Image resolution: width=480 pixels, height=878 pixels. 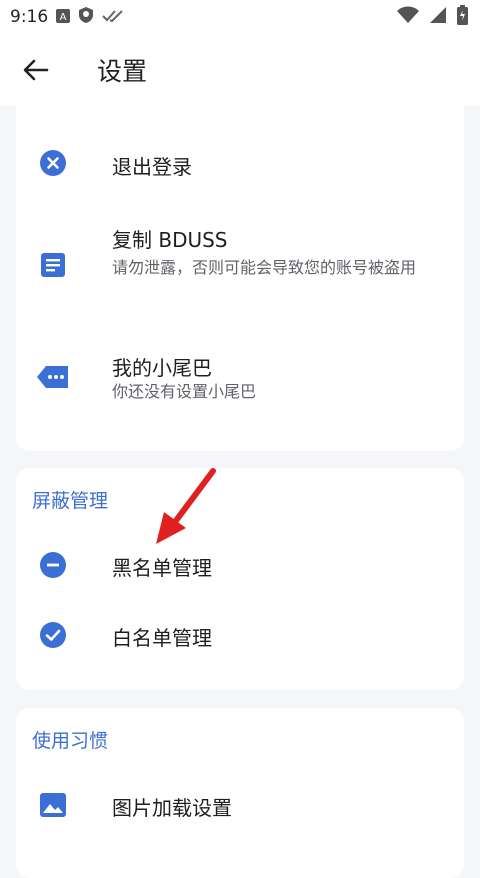 I want to click on double-check-icon, so click(x=113, y=17).